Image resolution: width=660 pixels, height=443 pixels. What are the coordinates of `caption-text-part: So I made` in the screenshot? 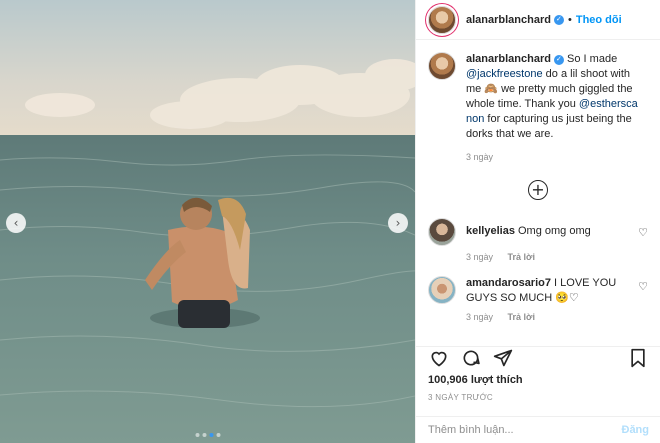 It's located at (592, 59).